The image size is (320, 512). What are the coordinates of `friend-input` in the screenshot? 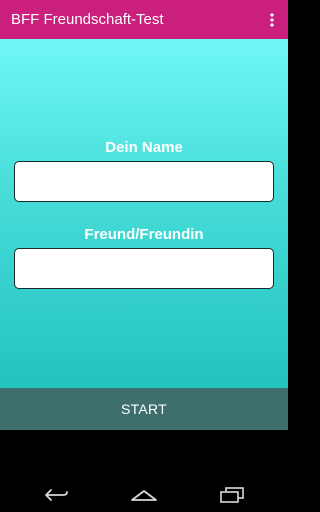 It's located at (144, 268).